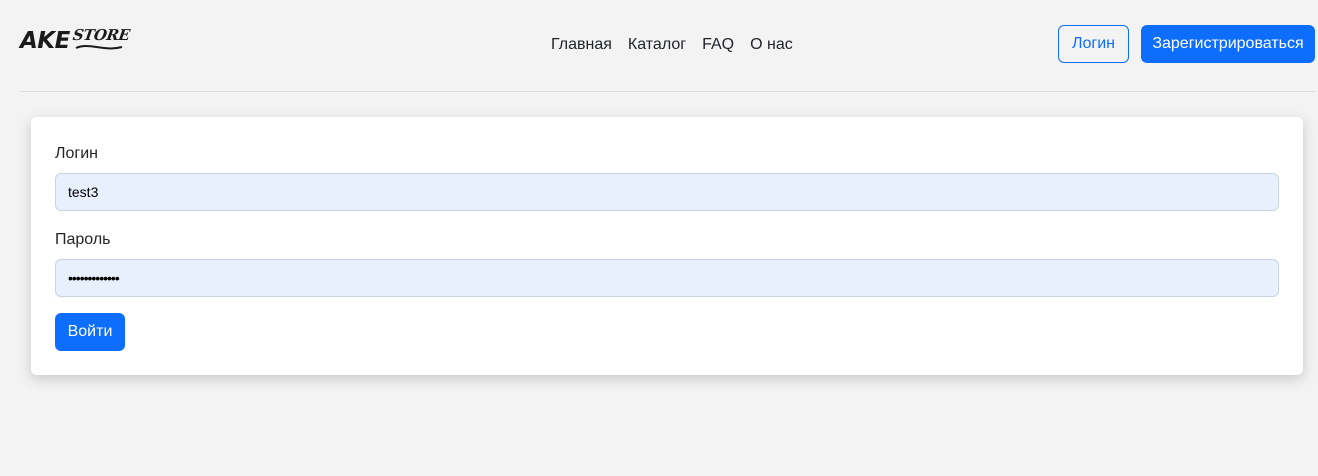 The height and width of the screenshot is (476, 1318). What do you see at coordinates (99, 47) in the screenshot?
I see `logo-swoosh-icon` at bounding box center [99, 47].